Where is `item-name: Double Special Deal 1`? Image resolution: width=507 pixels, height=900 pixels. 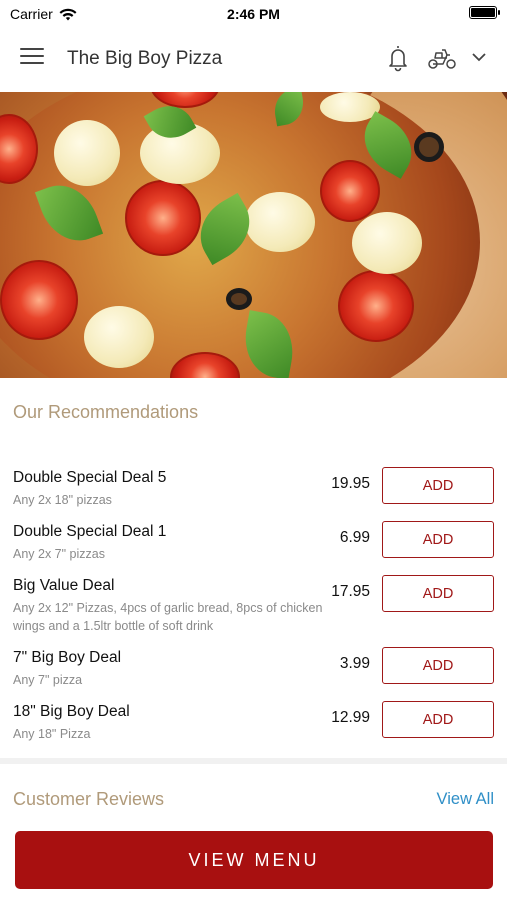 item-name: Double Special Deal 1 is located at coordinates (90, 531).